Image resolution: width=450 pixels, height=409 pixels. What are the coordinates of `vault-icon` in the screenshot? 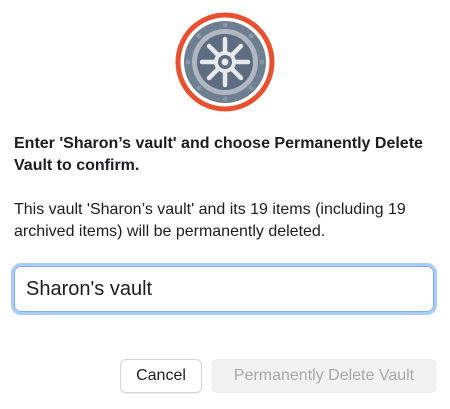 It's located at (225, 62).